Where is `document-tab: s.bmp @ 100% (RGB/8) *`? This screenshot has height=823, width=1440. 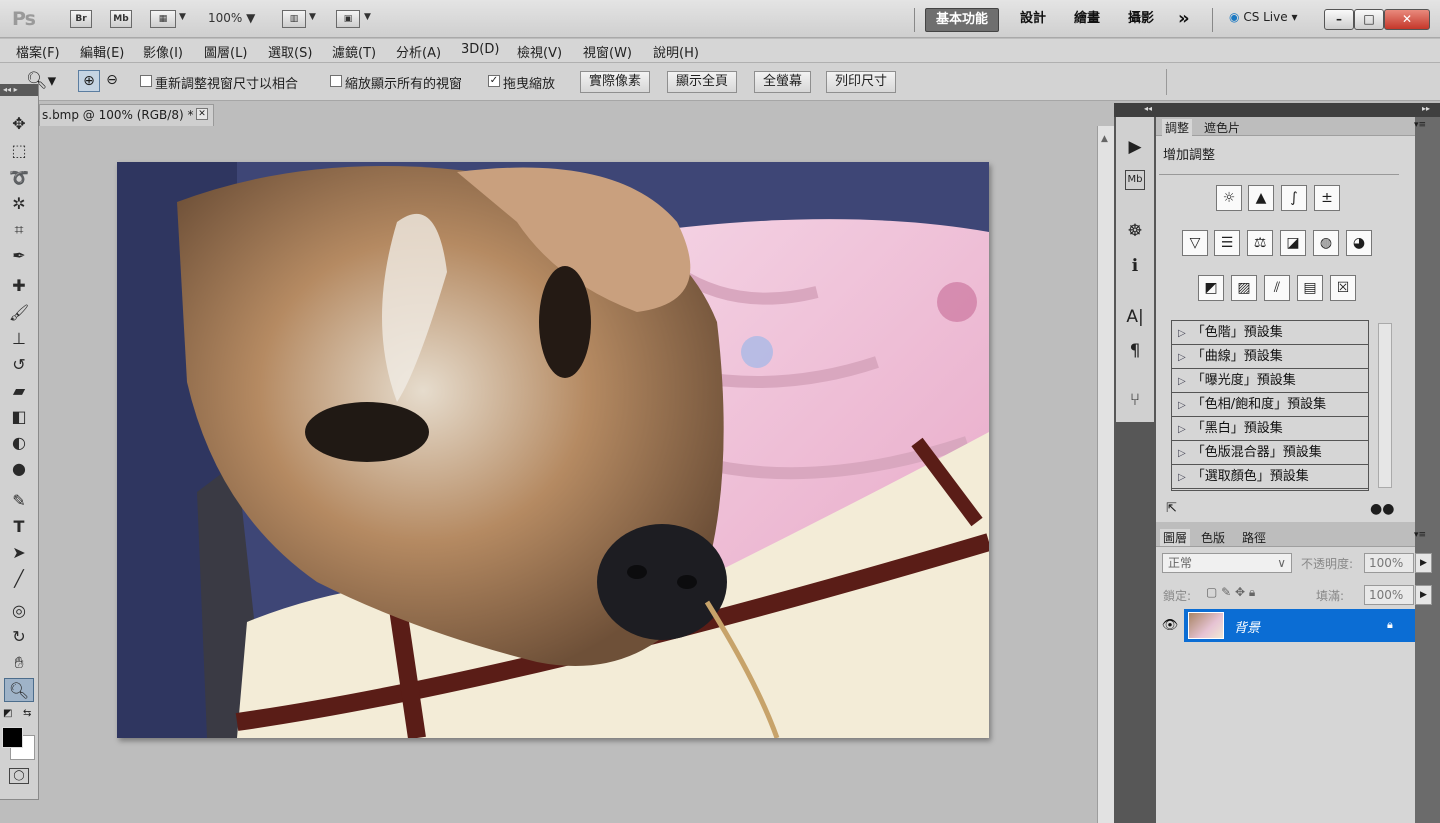 document-tab: s.bmp @ 100% (RGB/8) * is located at coordinates (126, 115).